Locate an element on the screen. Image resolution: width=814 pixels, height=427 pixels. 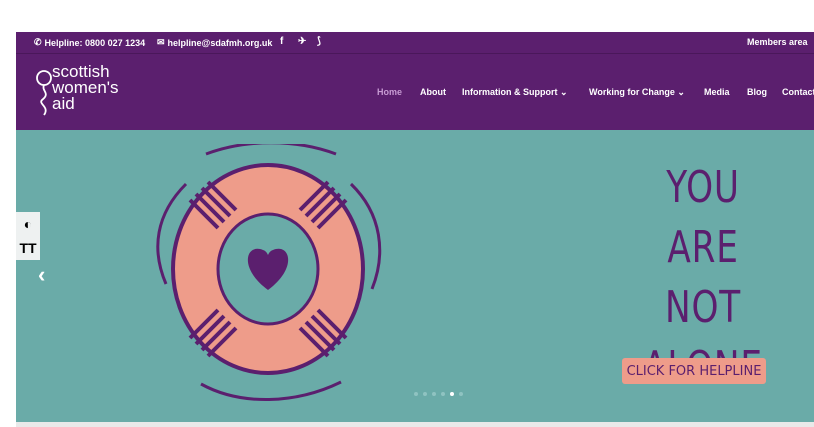
email-text: helpline@sdafmh.org.uk is located at coordinates (220, 42).